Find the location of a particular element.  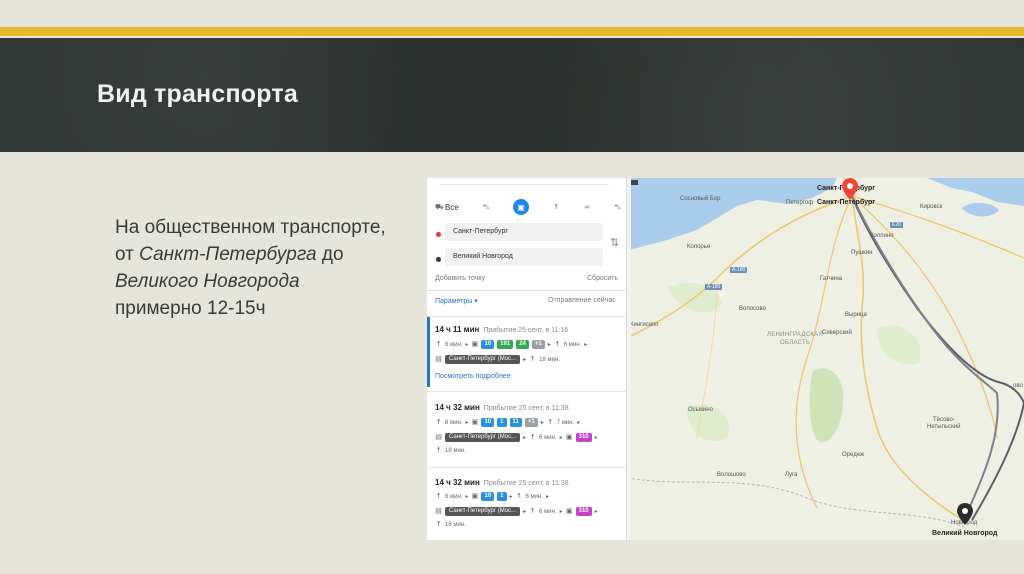

route-1-steps: ☨ 6 мин. ▸ ▣ 10 191 24 +1 ▸ ☨ 6 мин. ▸ is located at coordinates (511, 344).